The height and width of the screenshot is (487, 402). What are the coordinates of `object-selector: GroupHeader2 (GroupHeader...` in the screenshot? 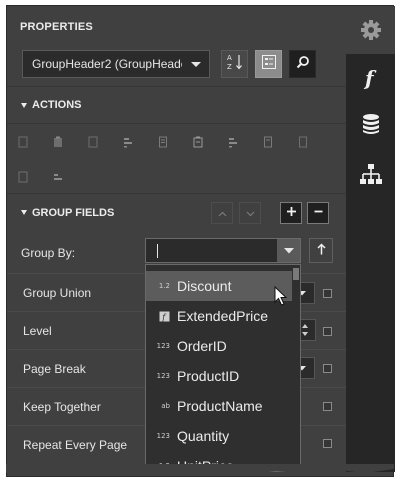 It's located at (116, 64).